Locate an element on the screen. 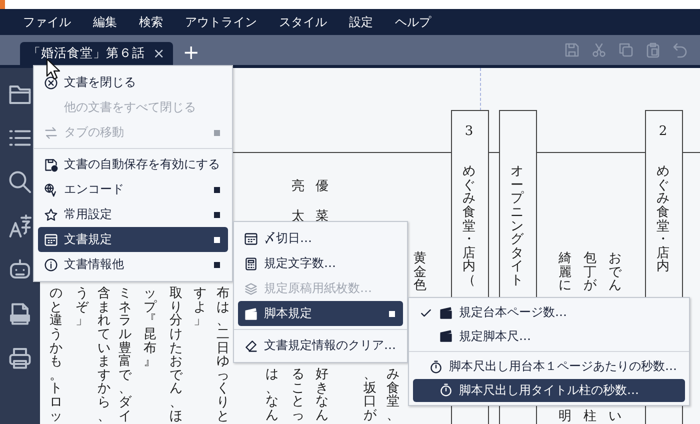 The height and width of the screenshot is (424, 700). menu-bar-item: 編集 is located at coordinates (105, 22).